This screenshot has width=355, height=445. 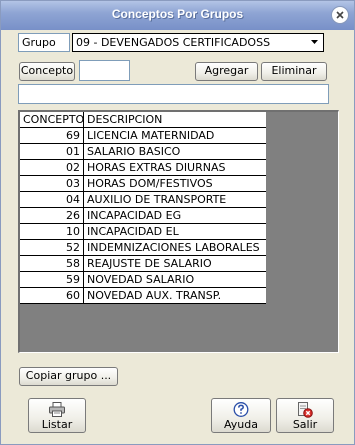 I want to click on list-button-label: Listar, so click(x=57, y=424).